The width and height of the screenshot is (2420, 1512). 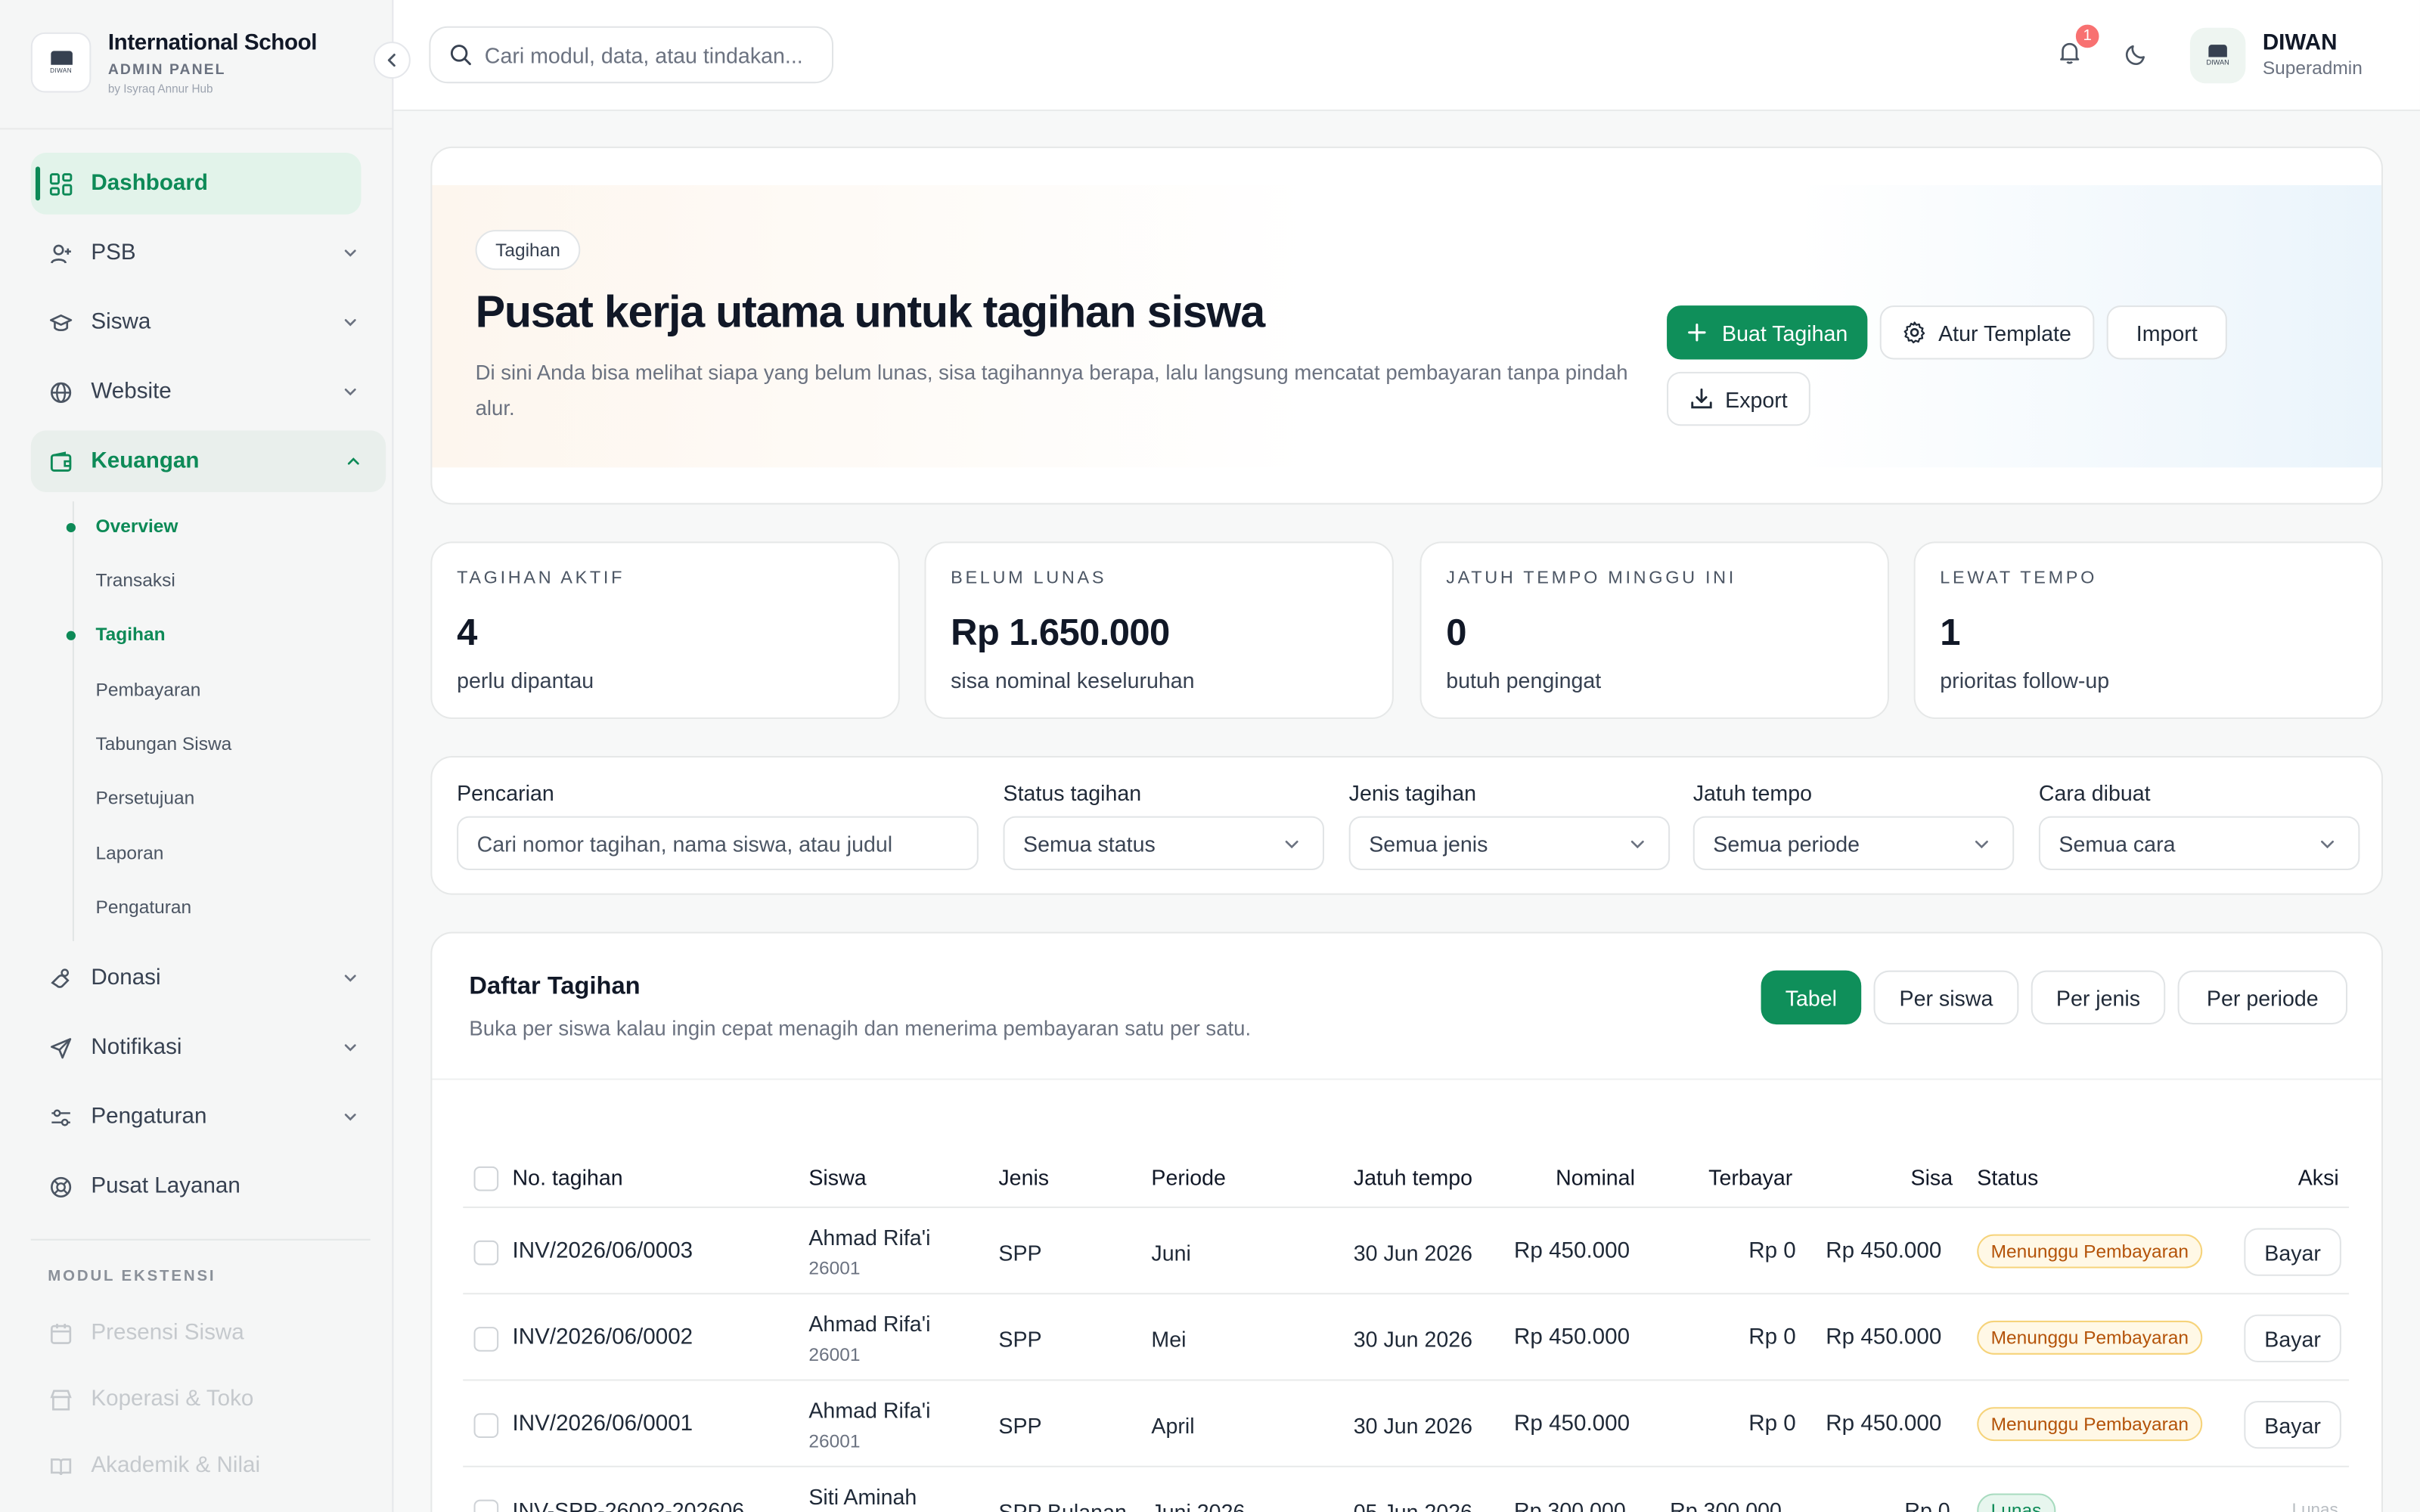 I want to click on template-settings-button: Atur Template, so click(x=1987, y=332).